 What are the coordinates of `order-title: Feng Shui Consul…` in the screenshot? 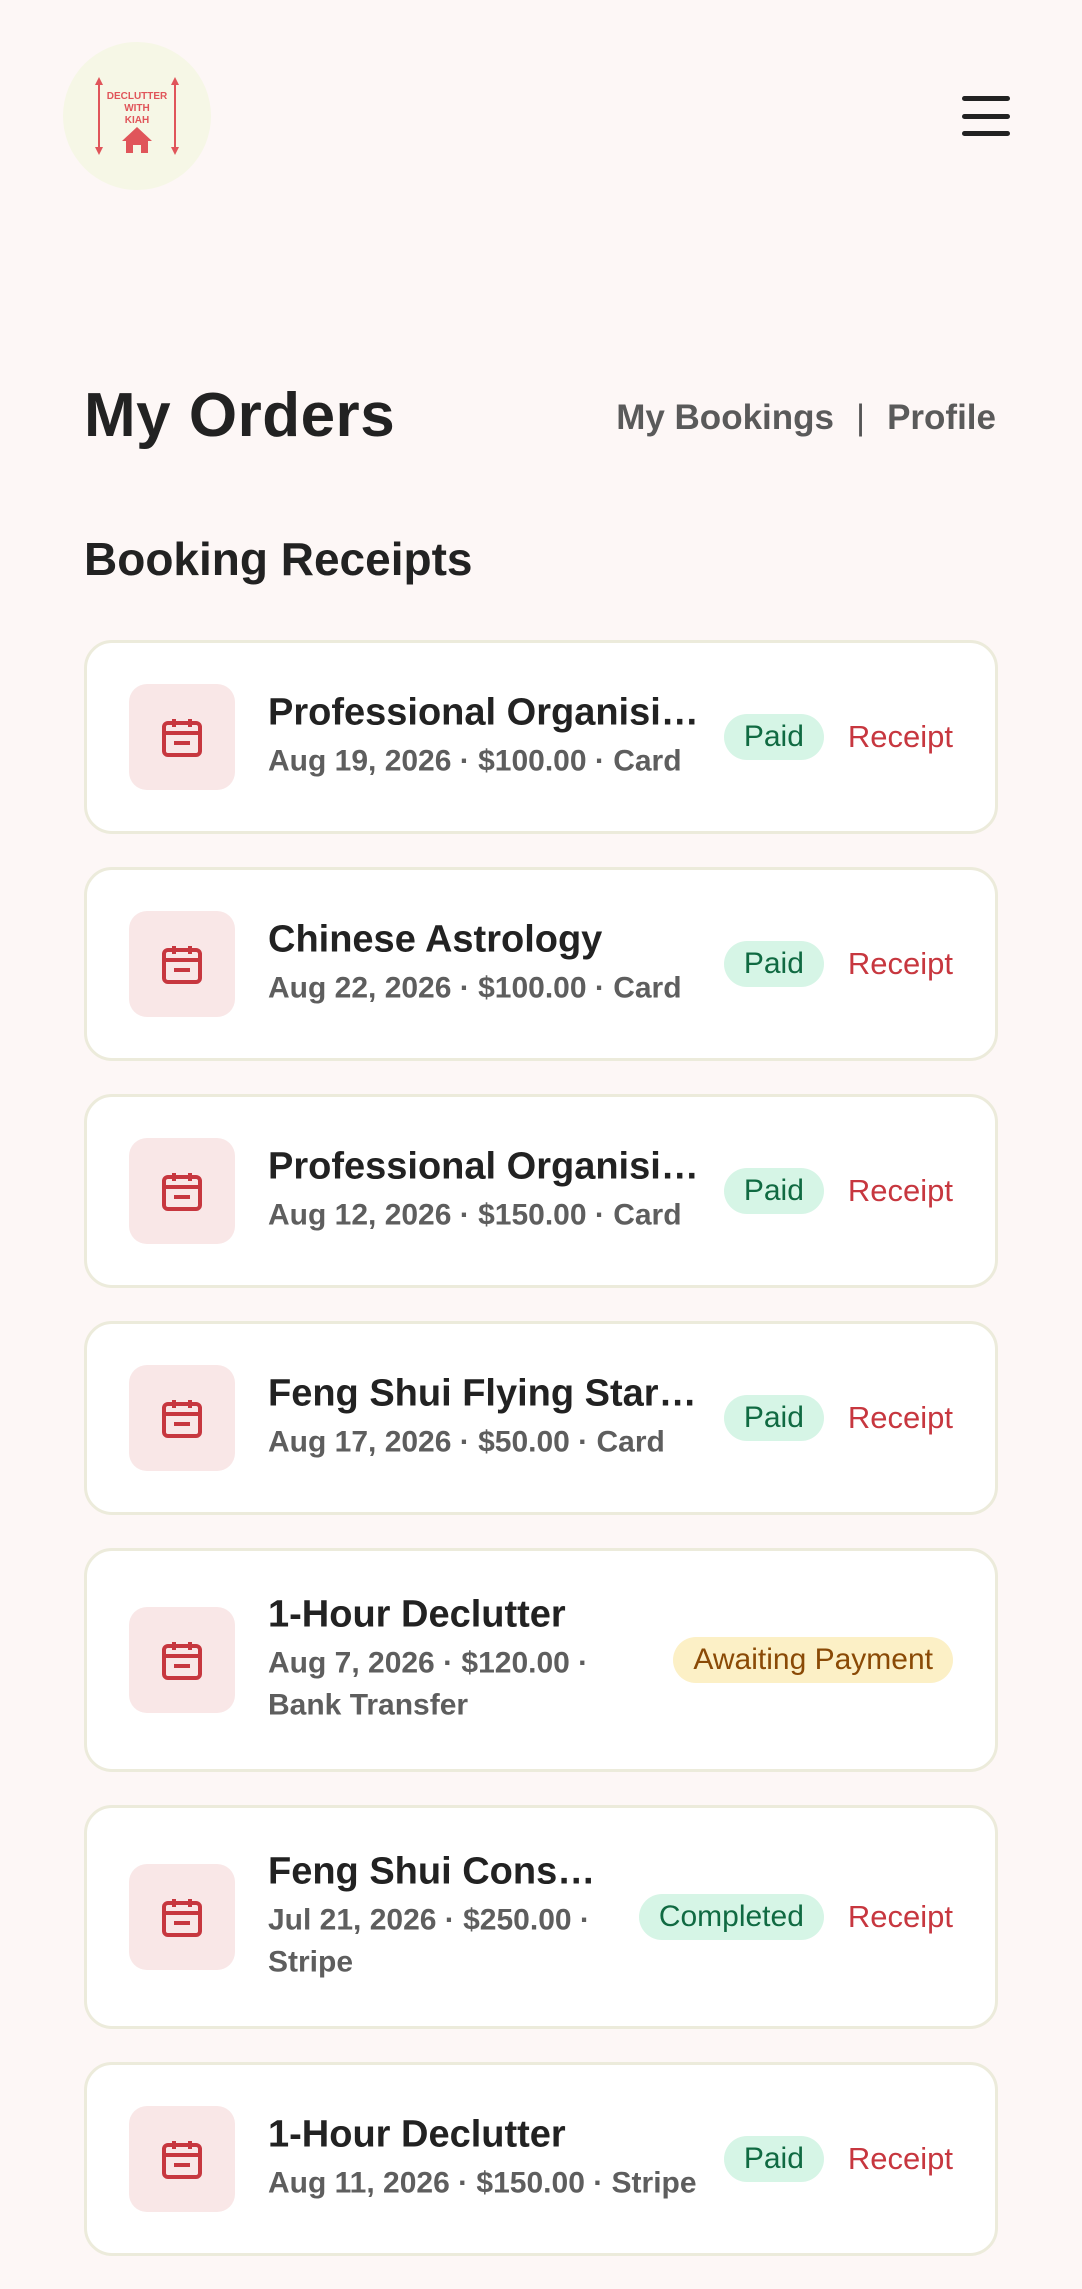 It's located at (443, 1871).